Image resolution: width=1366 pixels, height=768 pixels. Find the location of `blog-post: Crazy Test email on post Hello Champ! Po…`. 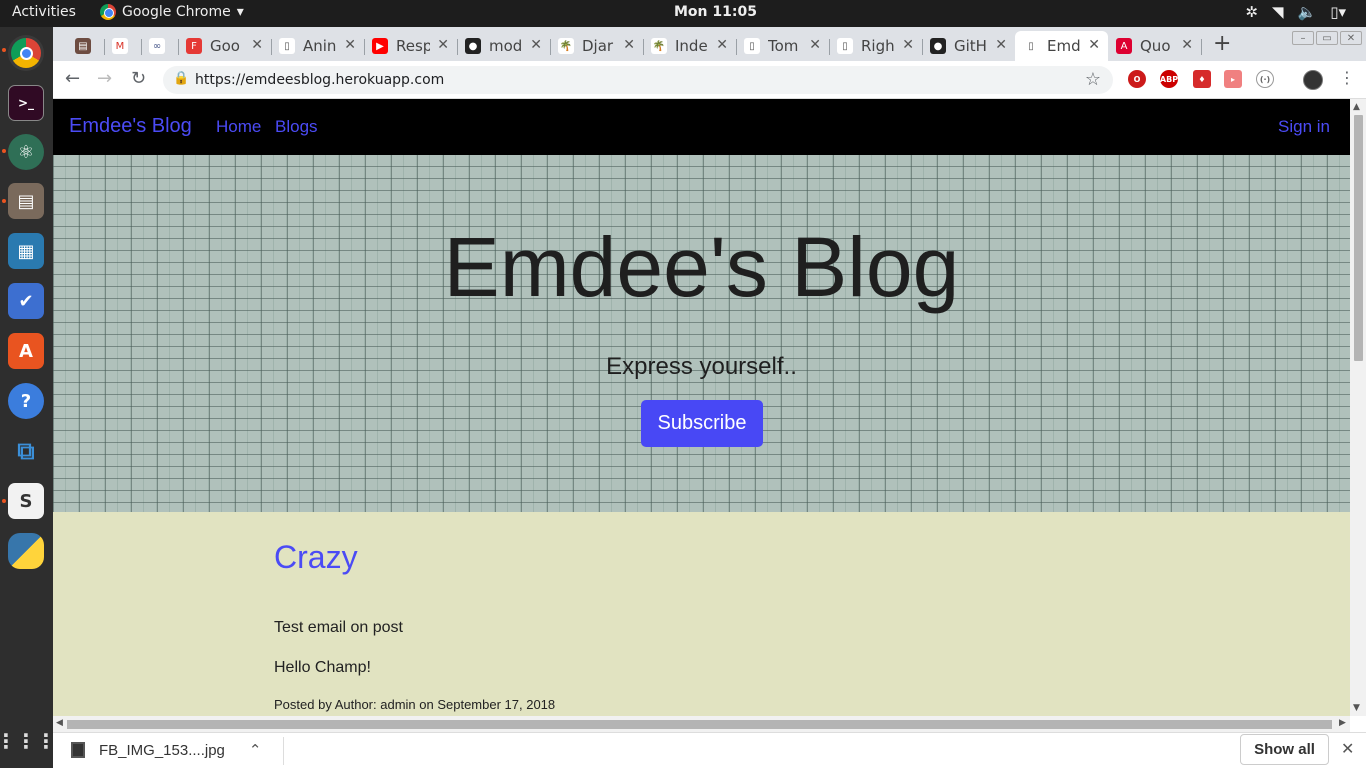

blog-post: Crazy Test email on post Hello Champ! Po… is located at coordinates (414, 625).